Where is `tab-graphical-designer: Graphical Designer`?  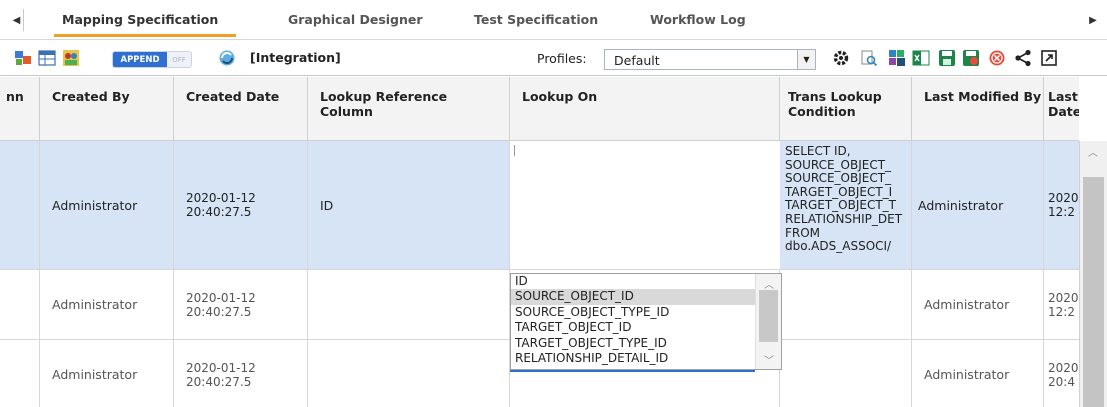 tab-graphical-designer: Graphical Designer is located at coordinates (355, 19).